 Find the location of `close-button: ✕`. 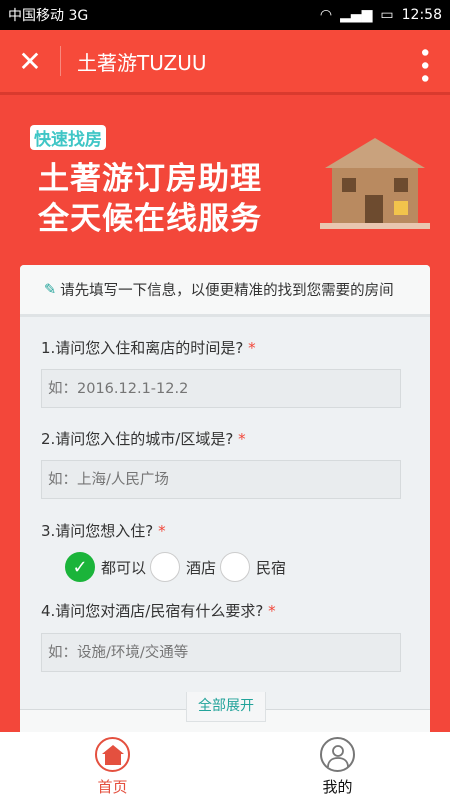

close-button: ✕ is located at coordinates (30, 61).